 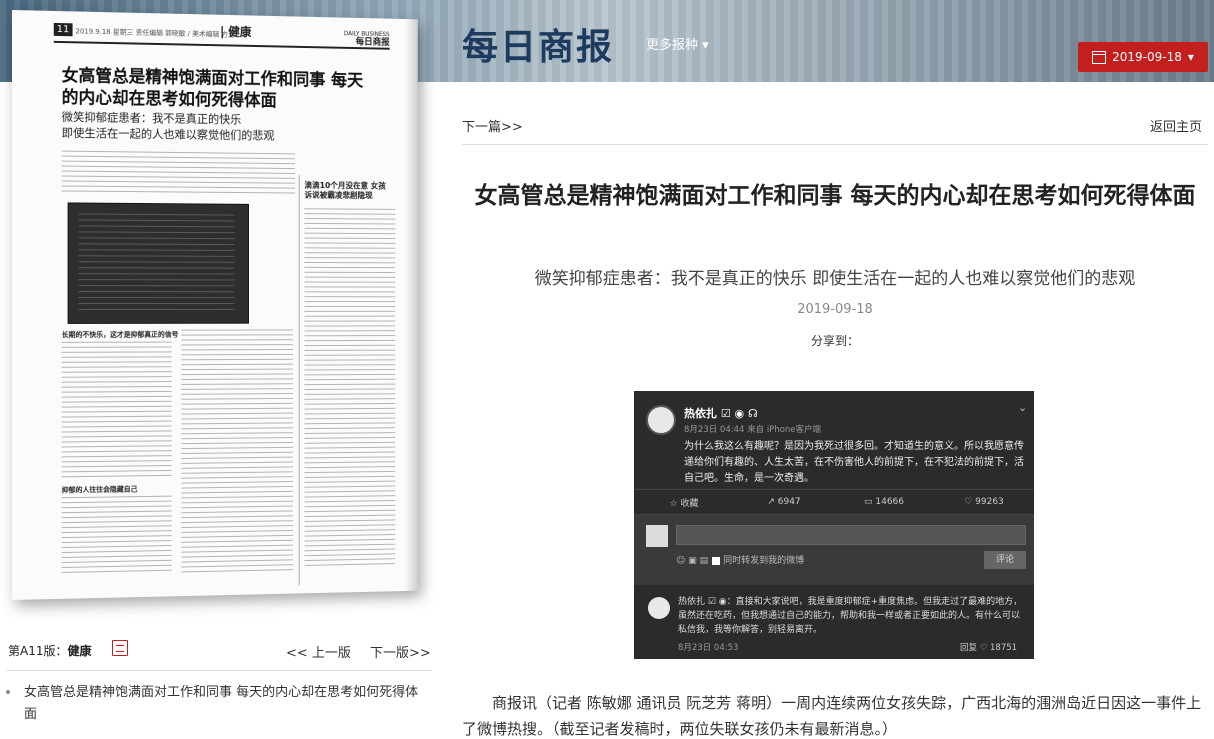 What do you see at coordinates (834, 502) in the screenshot?
I see `weibo-action-bar: ☆ 收藏 ↗ 6947 ▭ 14666 ♡ 99263` at bounding box center [834, 502].